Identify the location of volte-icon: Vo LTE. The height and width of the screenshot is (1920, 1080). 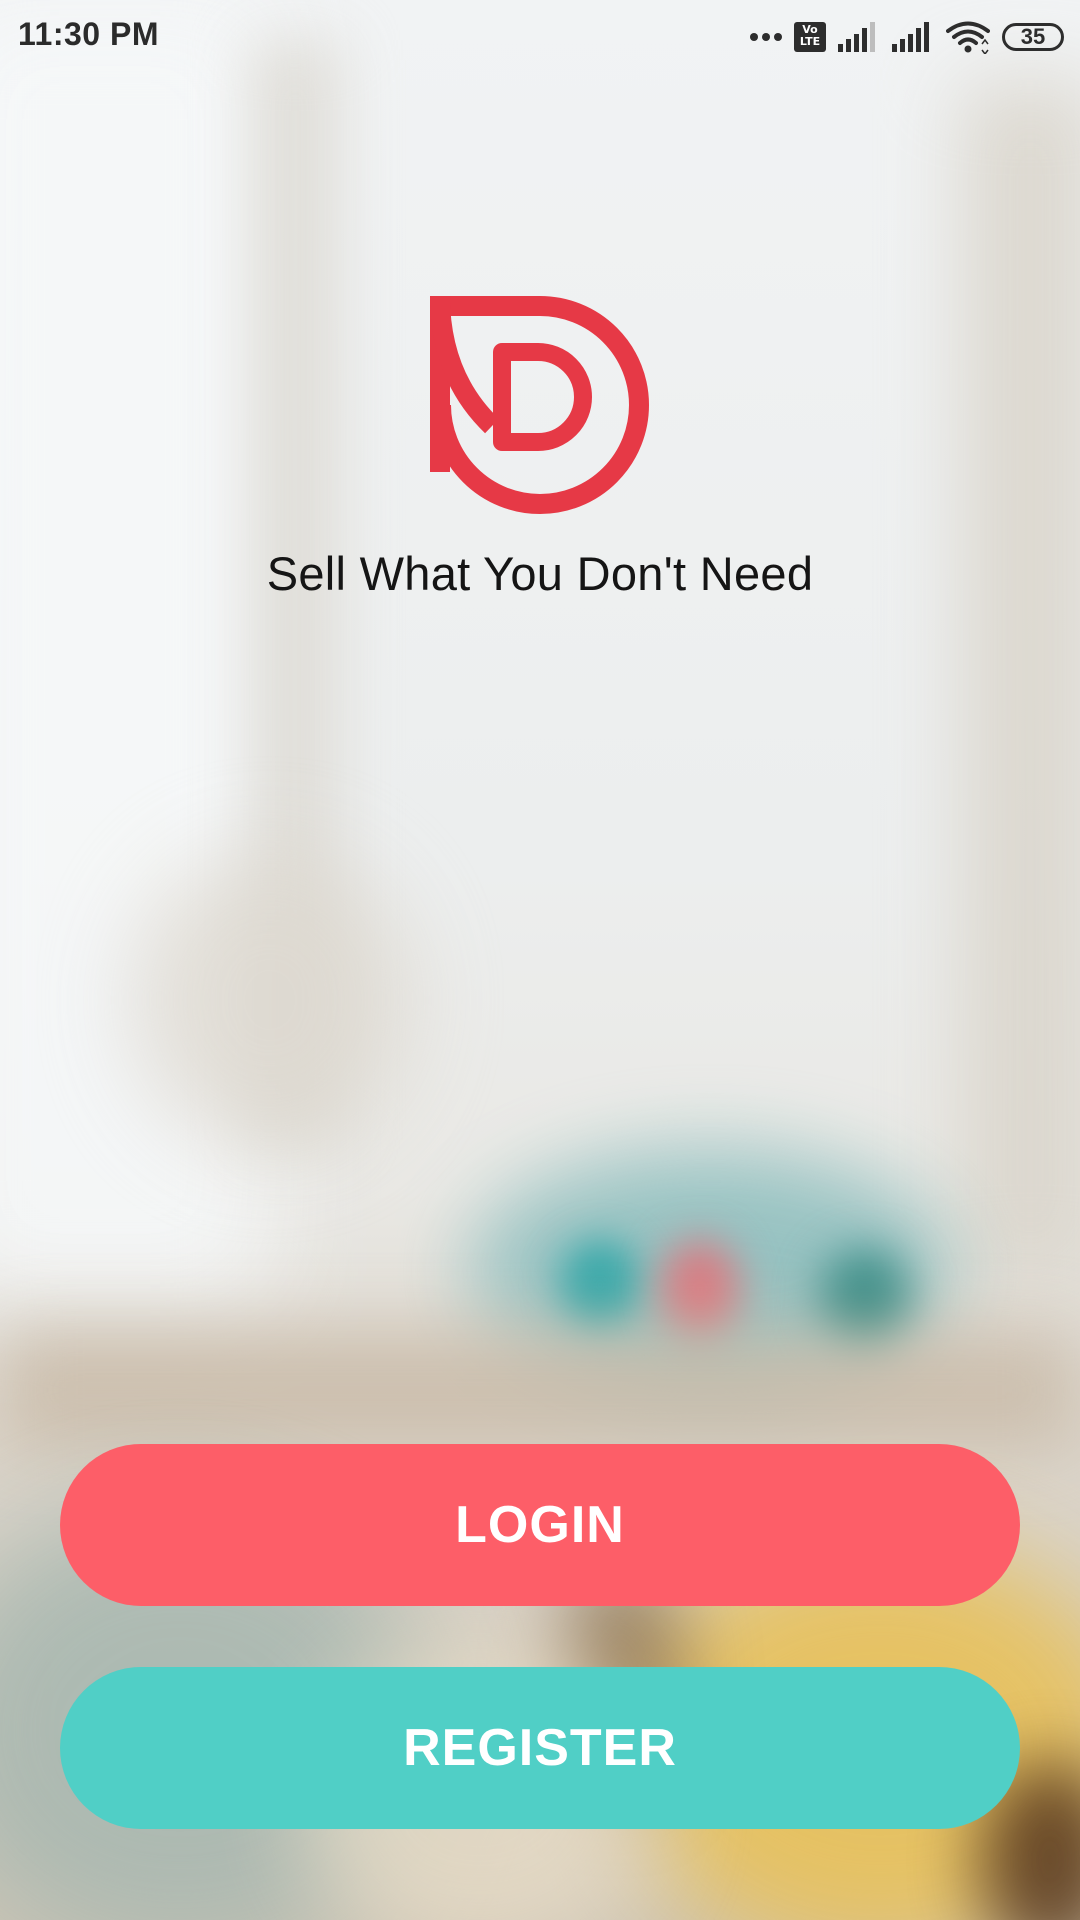
(810, 37).